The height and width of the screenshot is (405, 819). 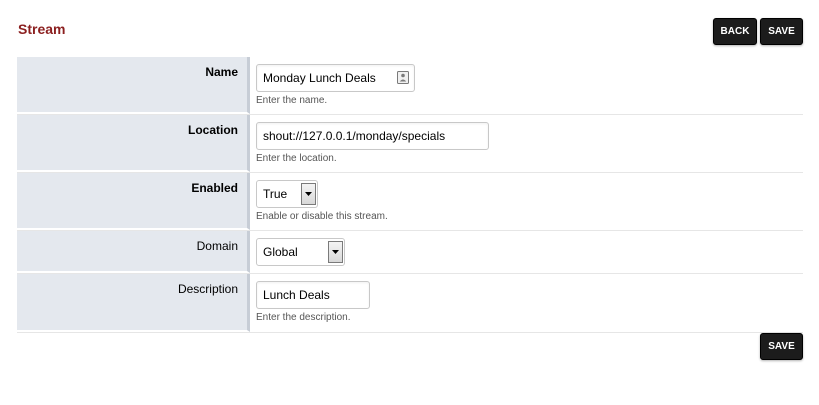 What do you see at coordinates (133, 201) in the screenshot?
I see `enabled-label: Enabled` at bounding box center [133, 201].